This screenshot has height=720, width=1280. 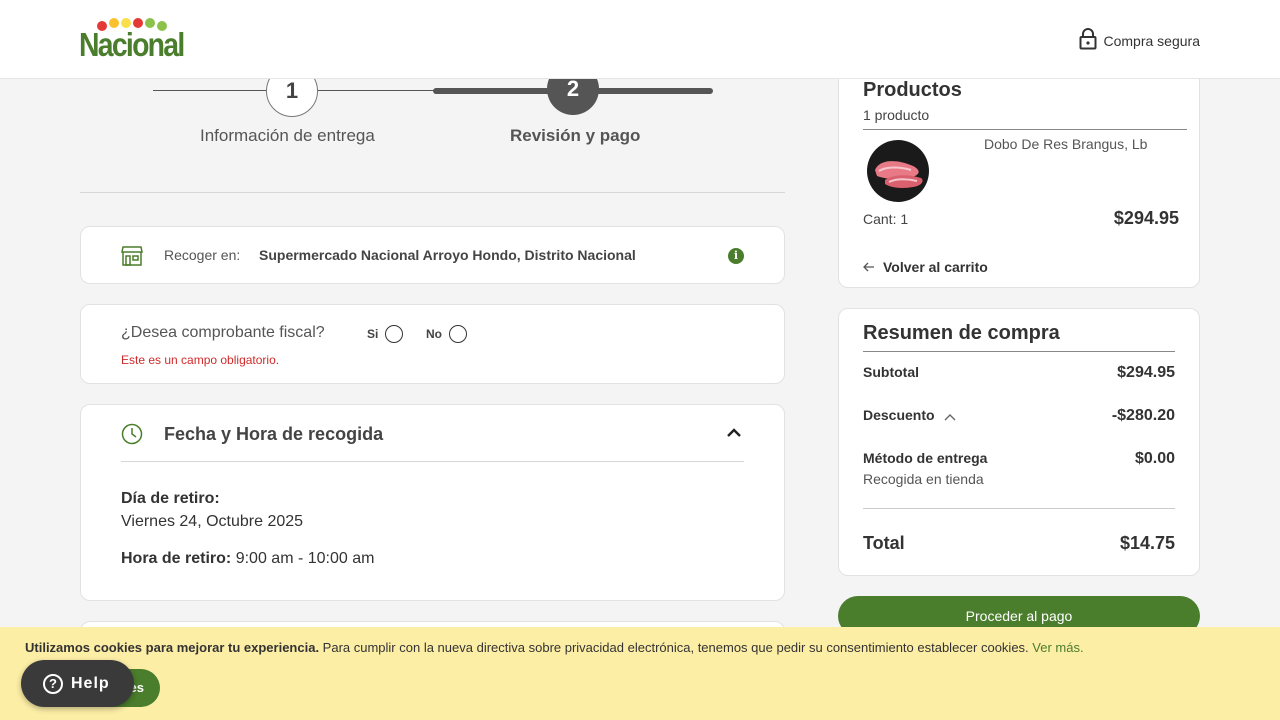 I want to click on help-label: Help, so click(x=90, y=683).